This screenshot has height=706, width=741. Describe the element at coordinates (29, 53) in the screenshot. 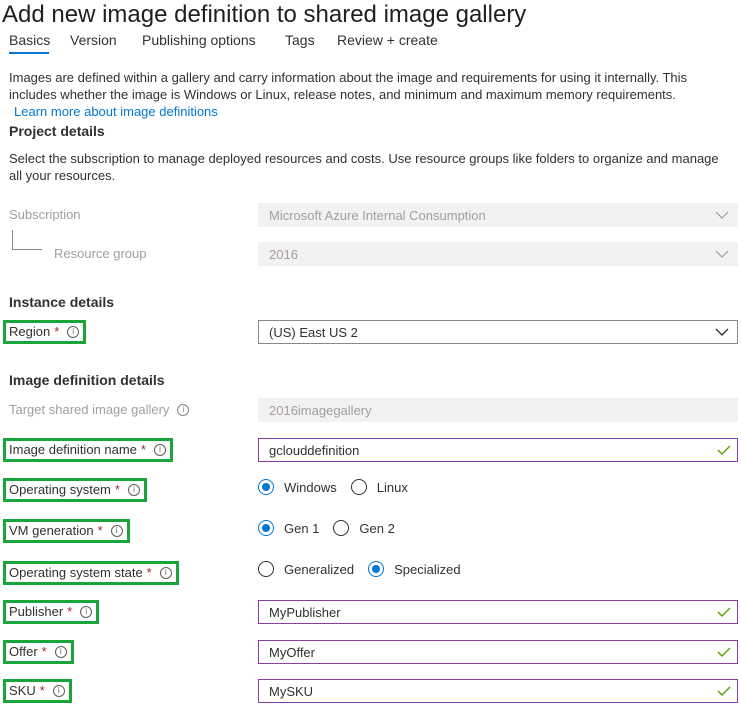

I see `active-tab-indicator` at that location.